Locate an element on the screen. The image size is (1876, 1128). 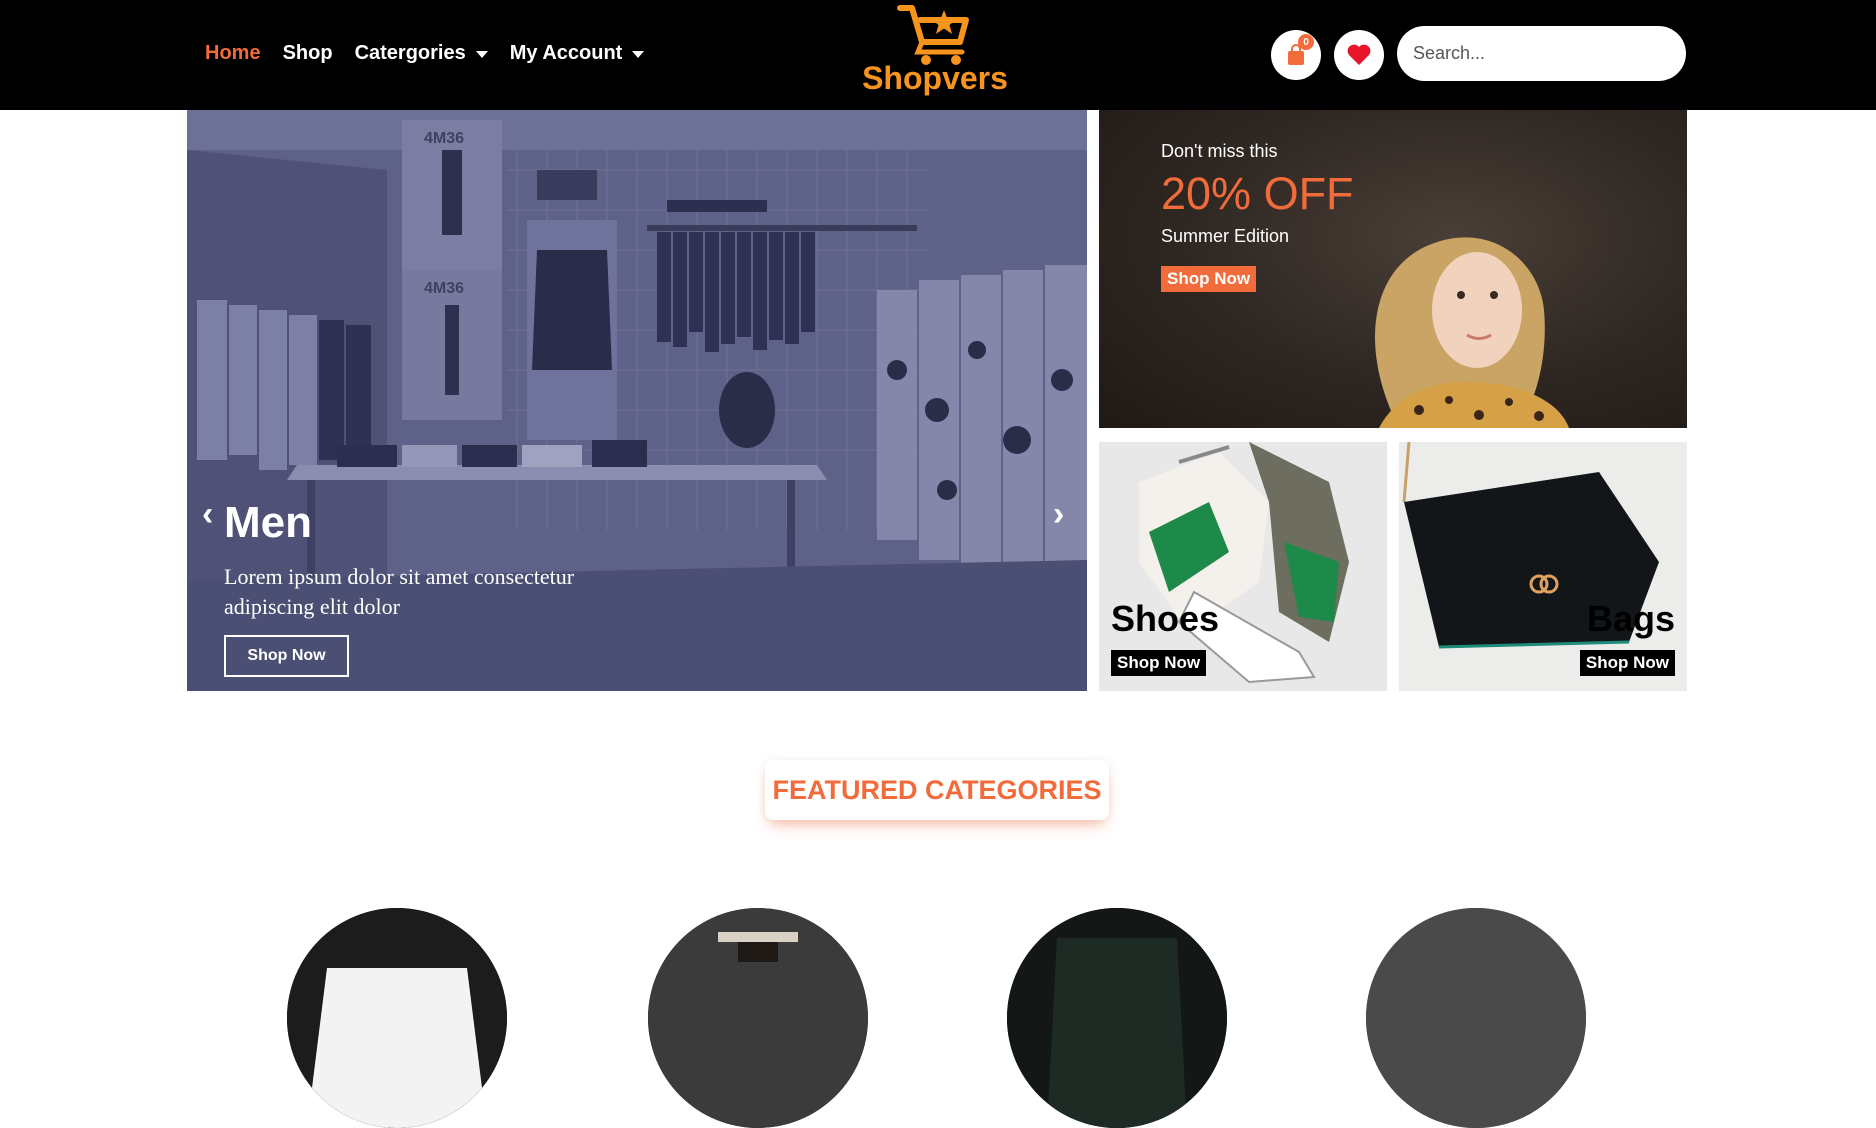
wishlist-button is located at coordinates (1359, 55).